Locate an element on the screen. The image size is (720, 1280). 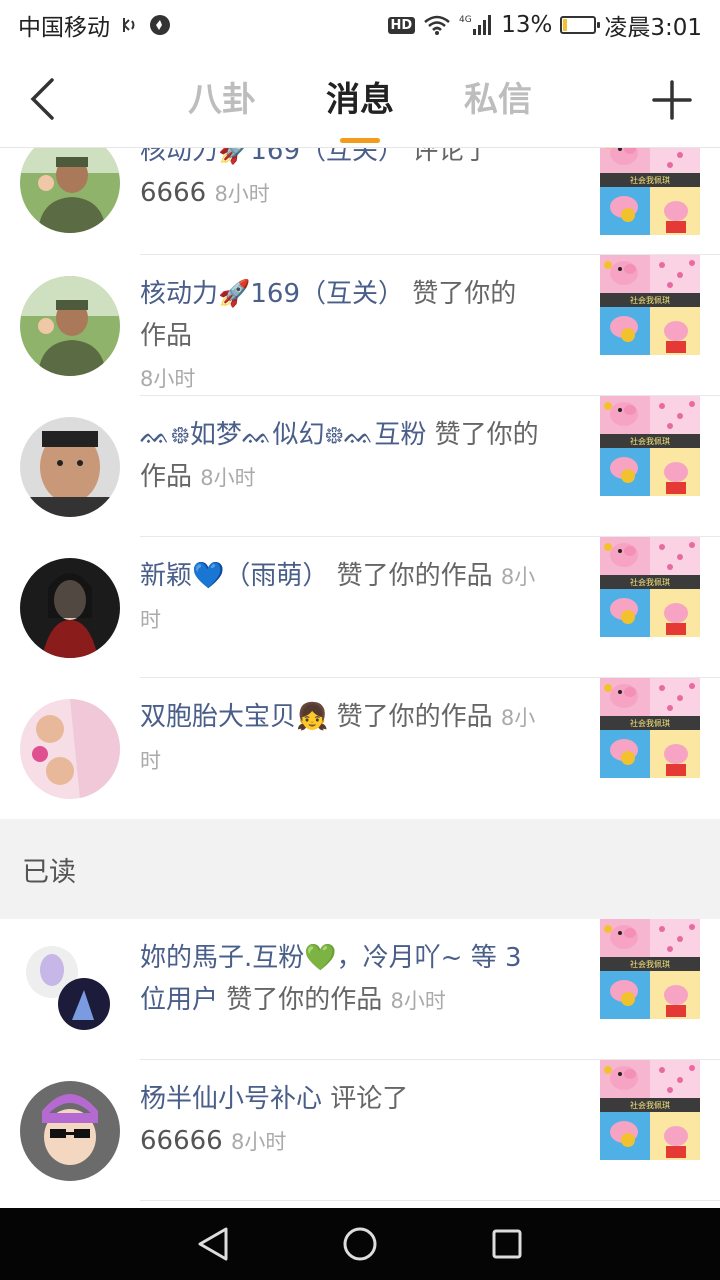
circle-home-icon is located at coordinates (360, 1244).